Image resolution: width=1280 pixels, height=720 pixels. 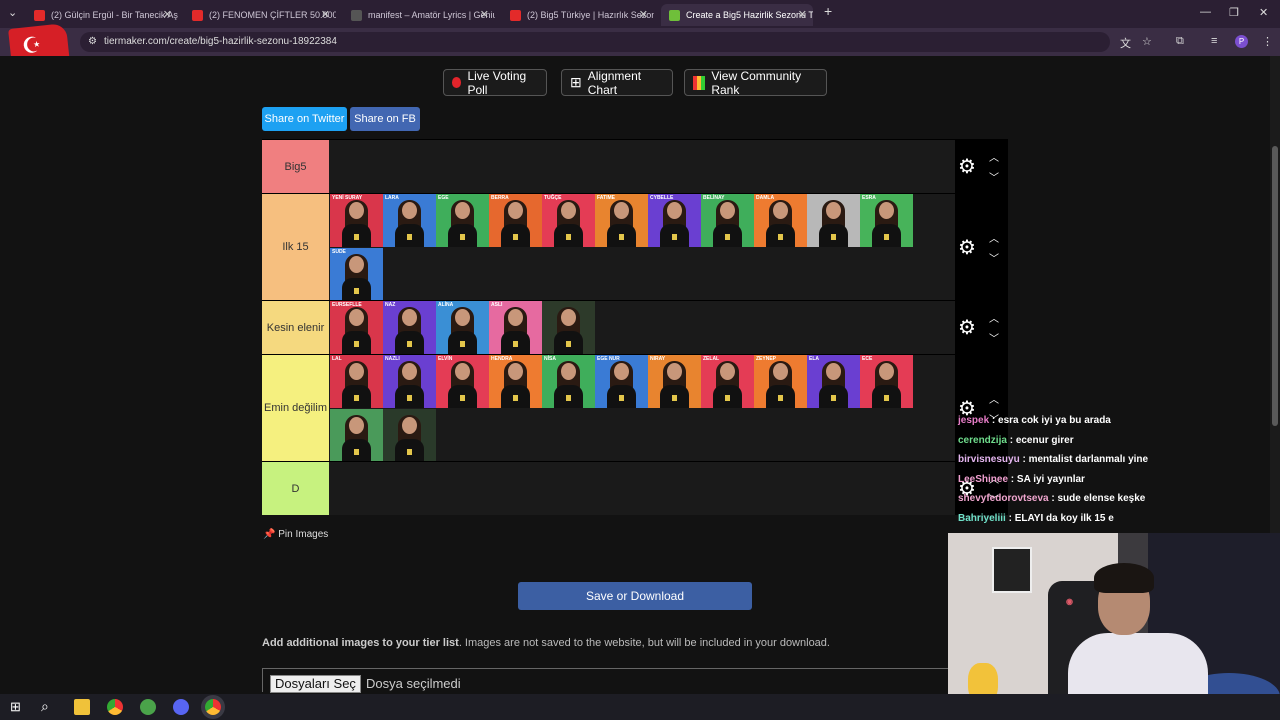 What do you see at coordinates (295, 327) in the screenshot?
I see `tier-label: Kesin elenir` at bounding box center [295, 327].